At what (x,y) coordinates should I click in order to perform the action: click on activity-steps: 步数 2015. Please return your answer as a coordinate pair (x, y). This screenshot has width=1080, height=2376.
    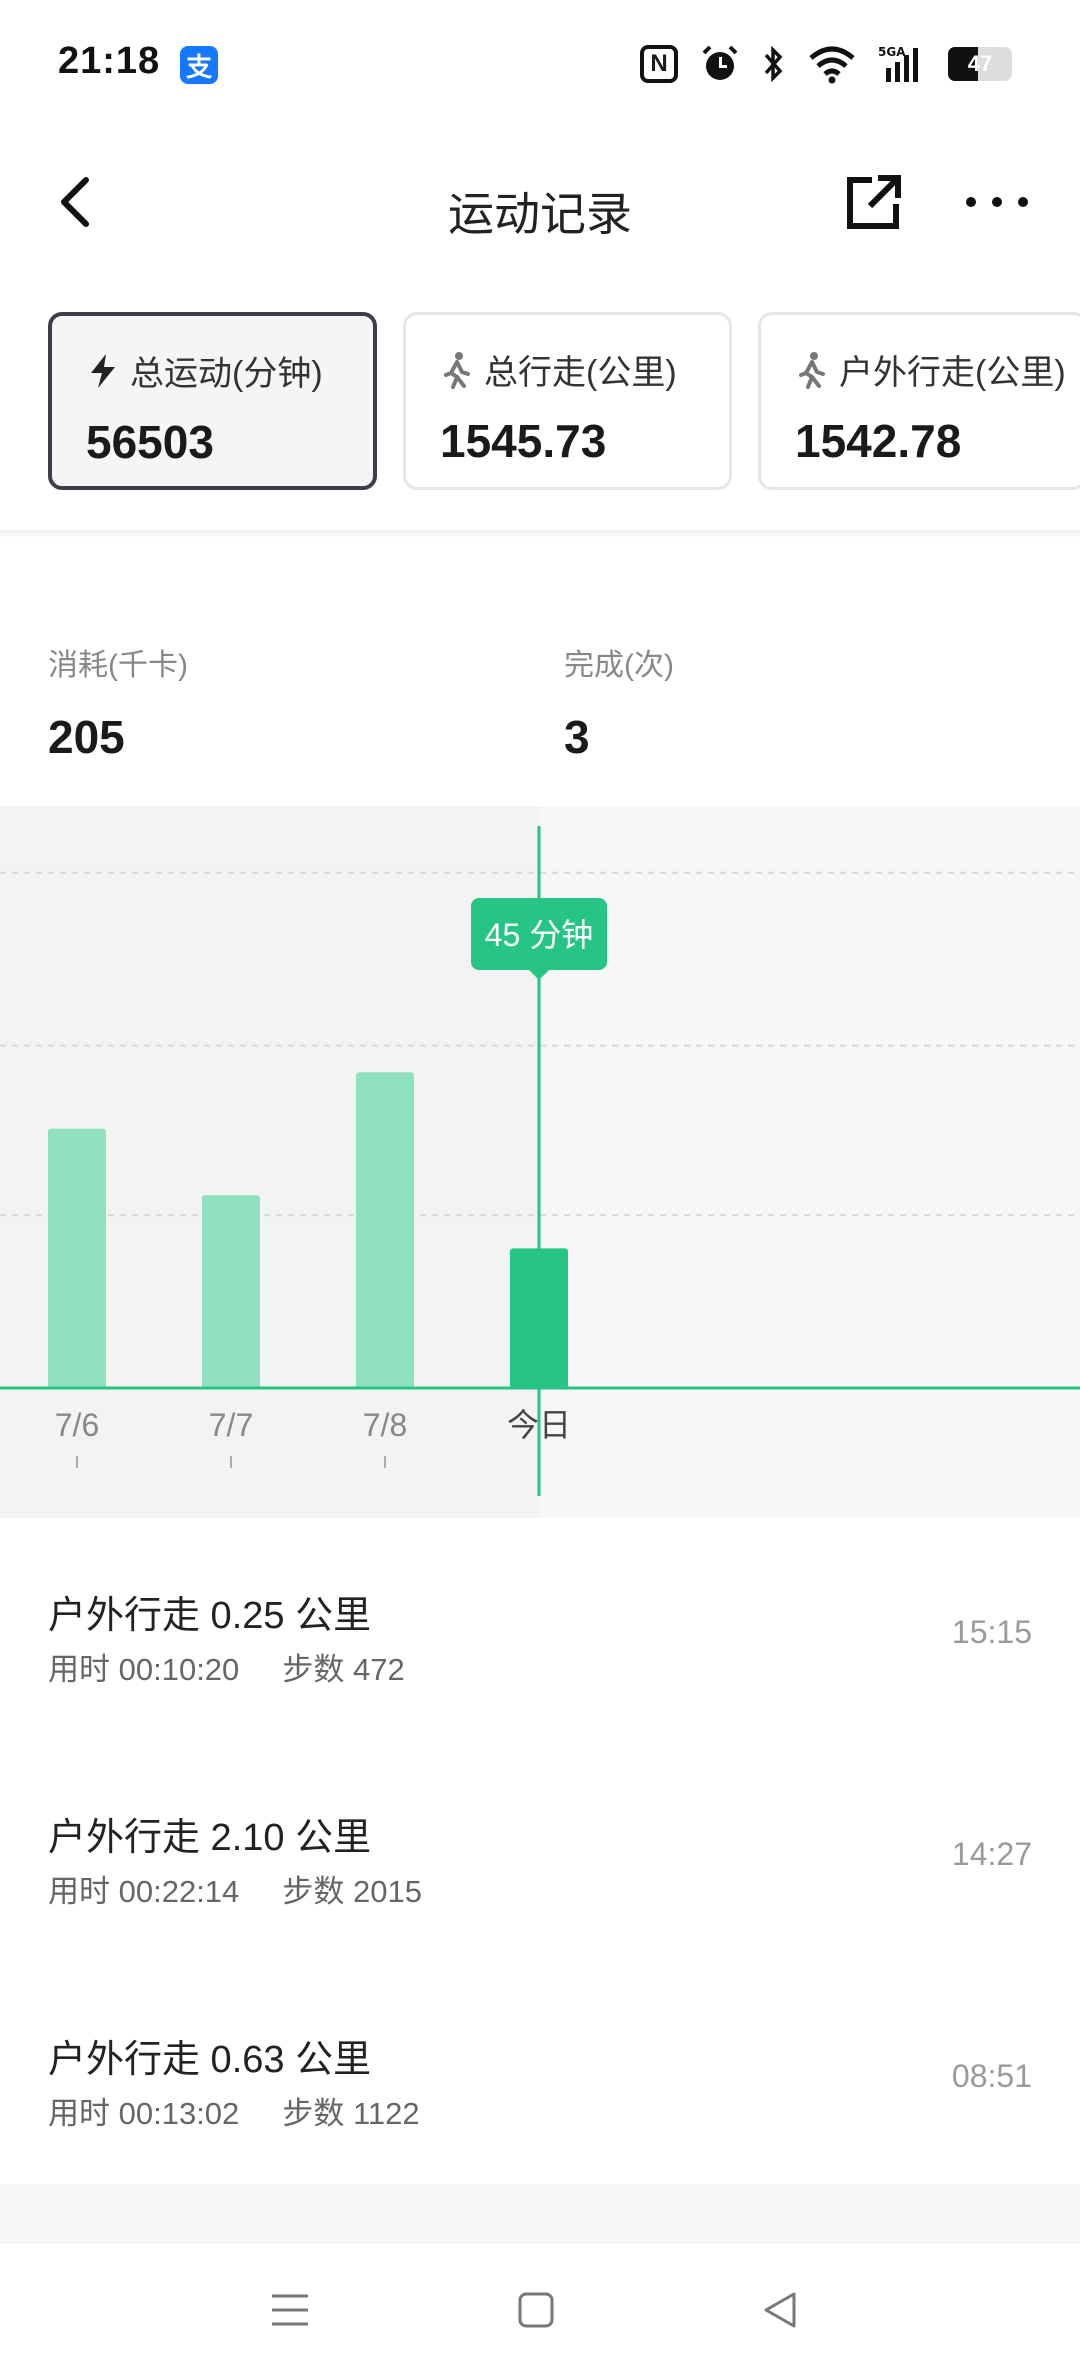
    Looking at the image, I should click on (352, 1891).